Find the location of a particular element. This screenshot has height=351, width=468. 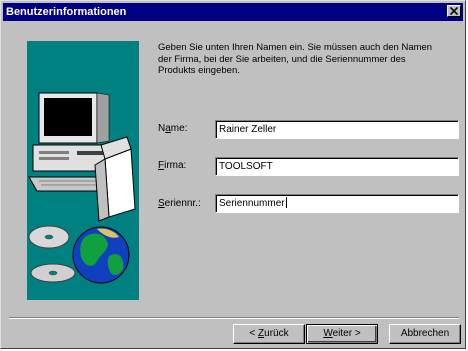

close-button is located at coordinates (454, 11).